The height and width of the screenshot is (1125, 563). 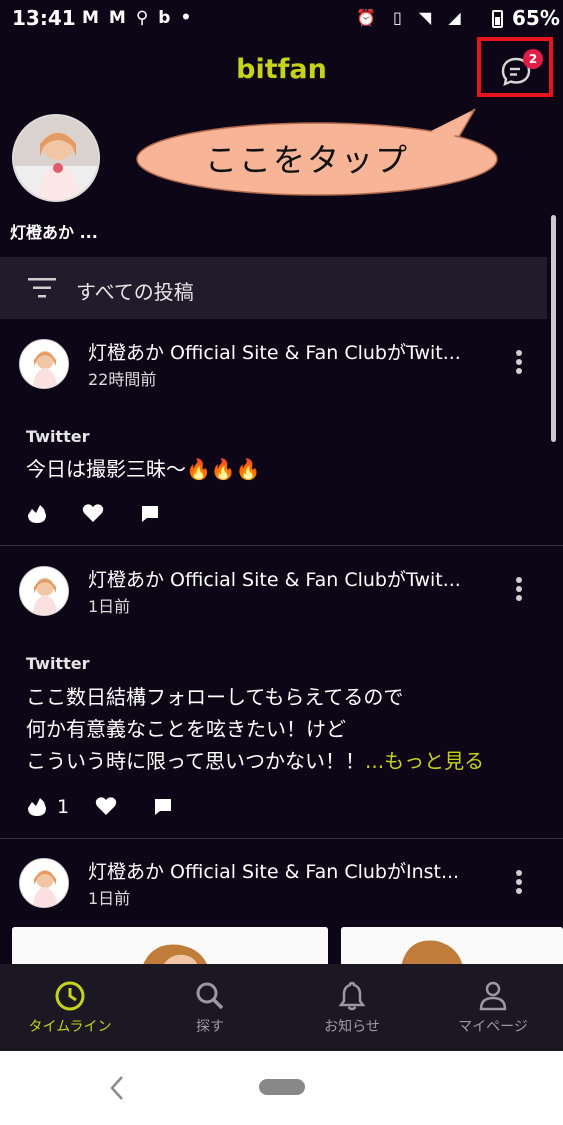 I want to click on filter-icon, so click(x=42, y=288).